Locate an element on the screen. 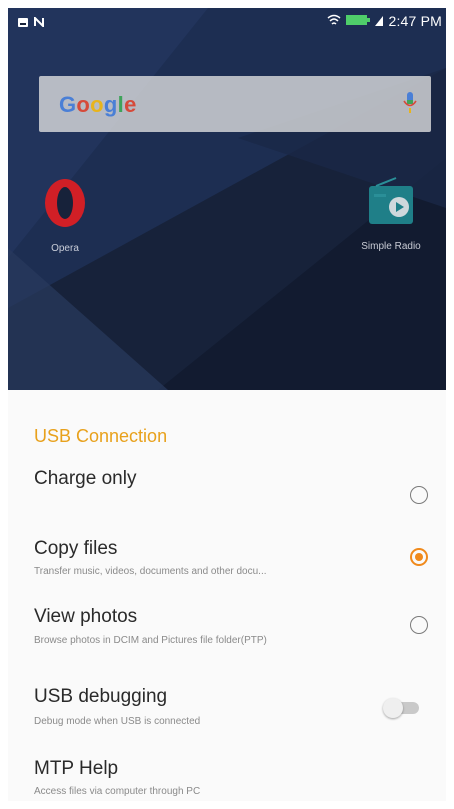 Image resolution: width=454 pixels, height=809 pixels. google-search-bar: Google is located at coordinates (235, 104).